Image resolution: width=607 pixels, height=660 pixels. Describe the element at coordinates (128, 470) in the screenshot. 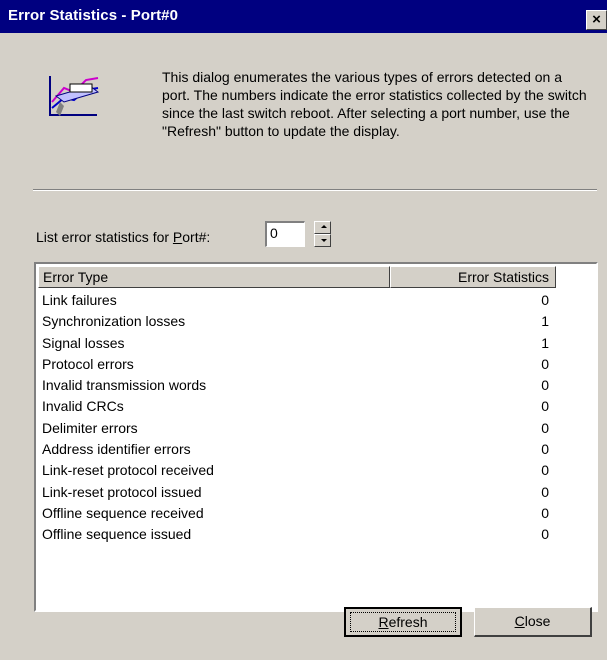

I see `error-type-cell: Link-reset protocol received` at that location.